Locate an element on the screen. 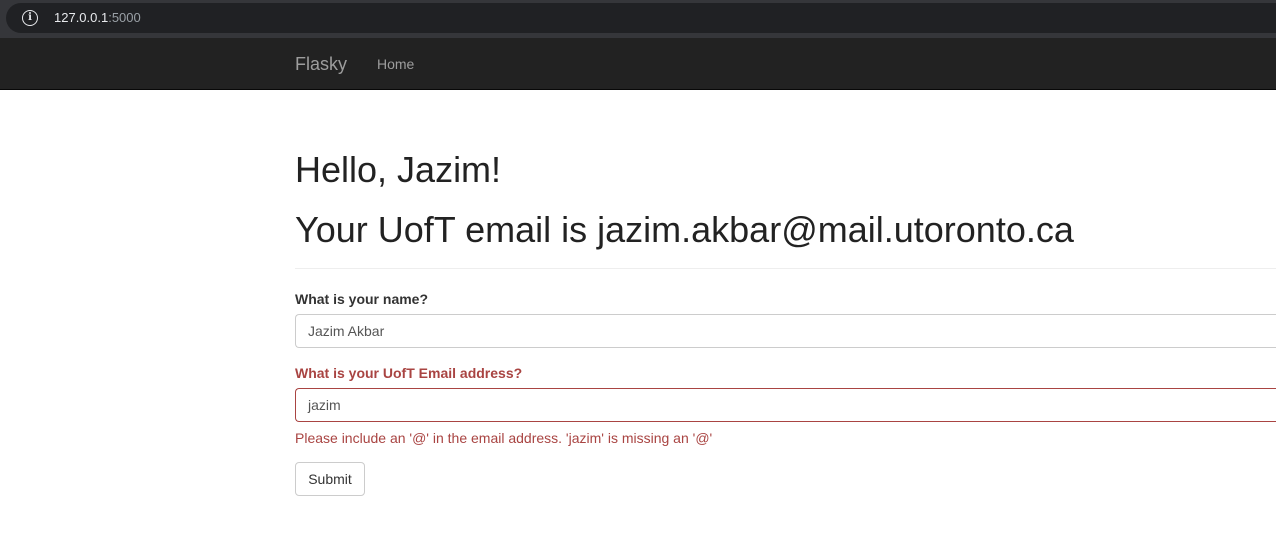 The height and width of the screenshot is (534, 1276). info-icon: i is located at coordinates (30, 18).